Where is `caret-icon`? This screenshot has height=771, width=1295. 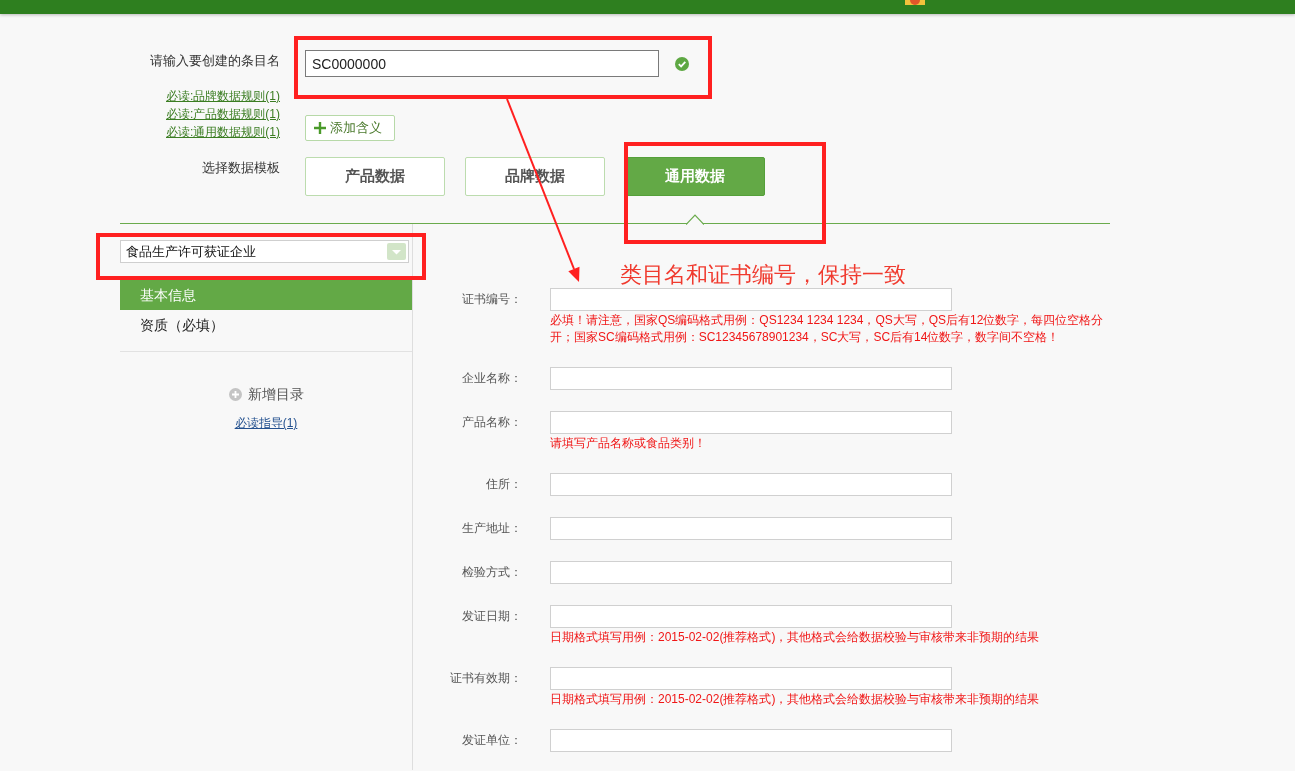
caret-icon is located at coordinates (396, 251).